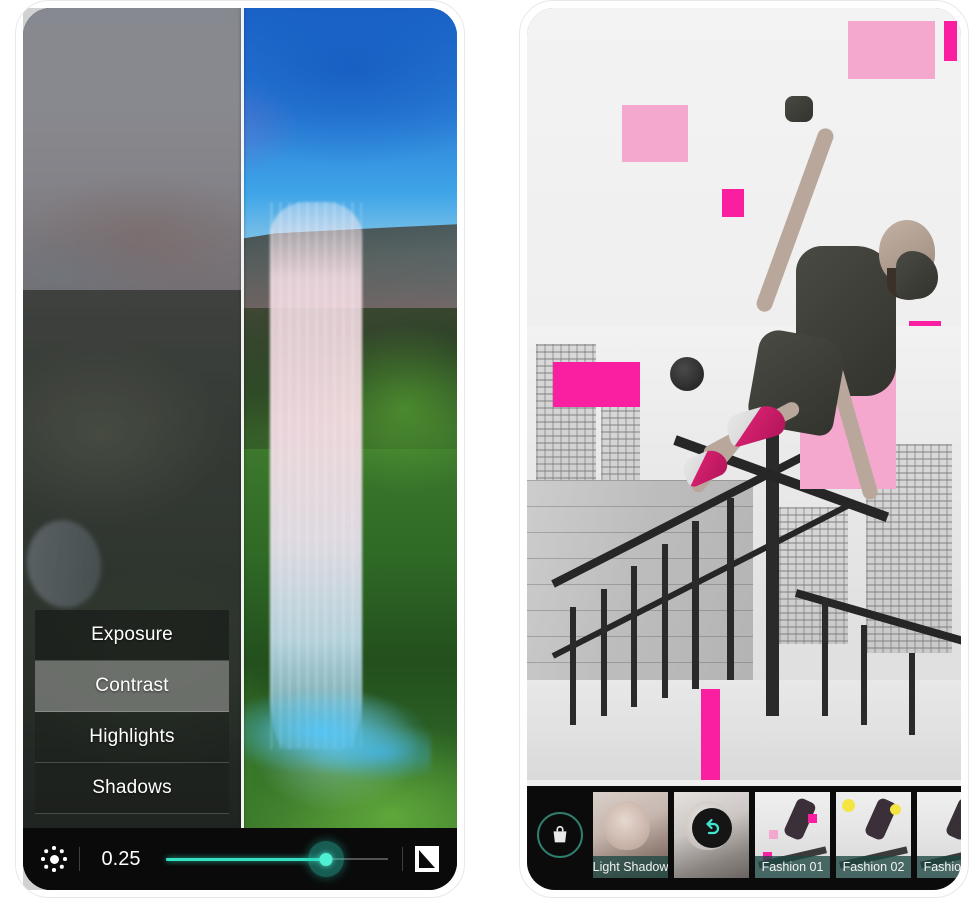 The width and height of the screenshot is (978, 912). Describe the element at coordinates (326, 859) in the screenshot. I see `slider-thumb` at that location.